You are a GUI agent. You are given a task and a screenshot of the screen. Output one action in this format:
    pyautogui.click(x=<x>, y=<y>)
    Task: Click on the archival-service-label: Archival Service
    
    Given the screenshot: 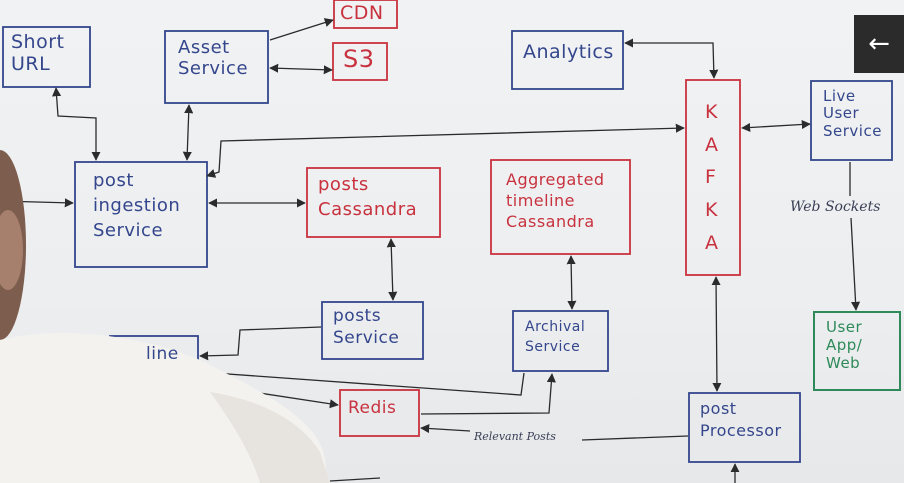 What is the action you would take?
    pyautogui.click(x=555, y=337)
    